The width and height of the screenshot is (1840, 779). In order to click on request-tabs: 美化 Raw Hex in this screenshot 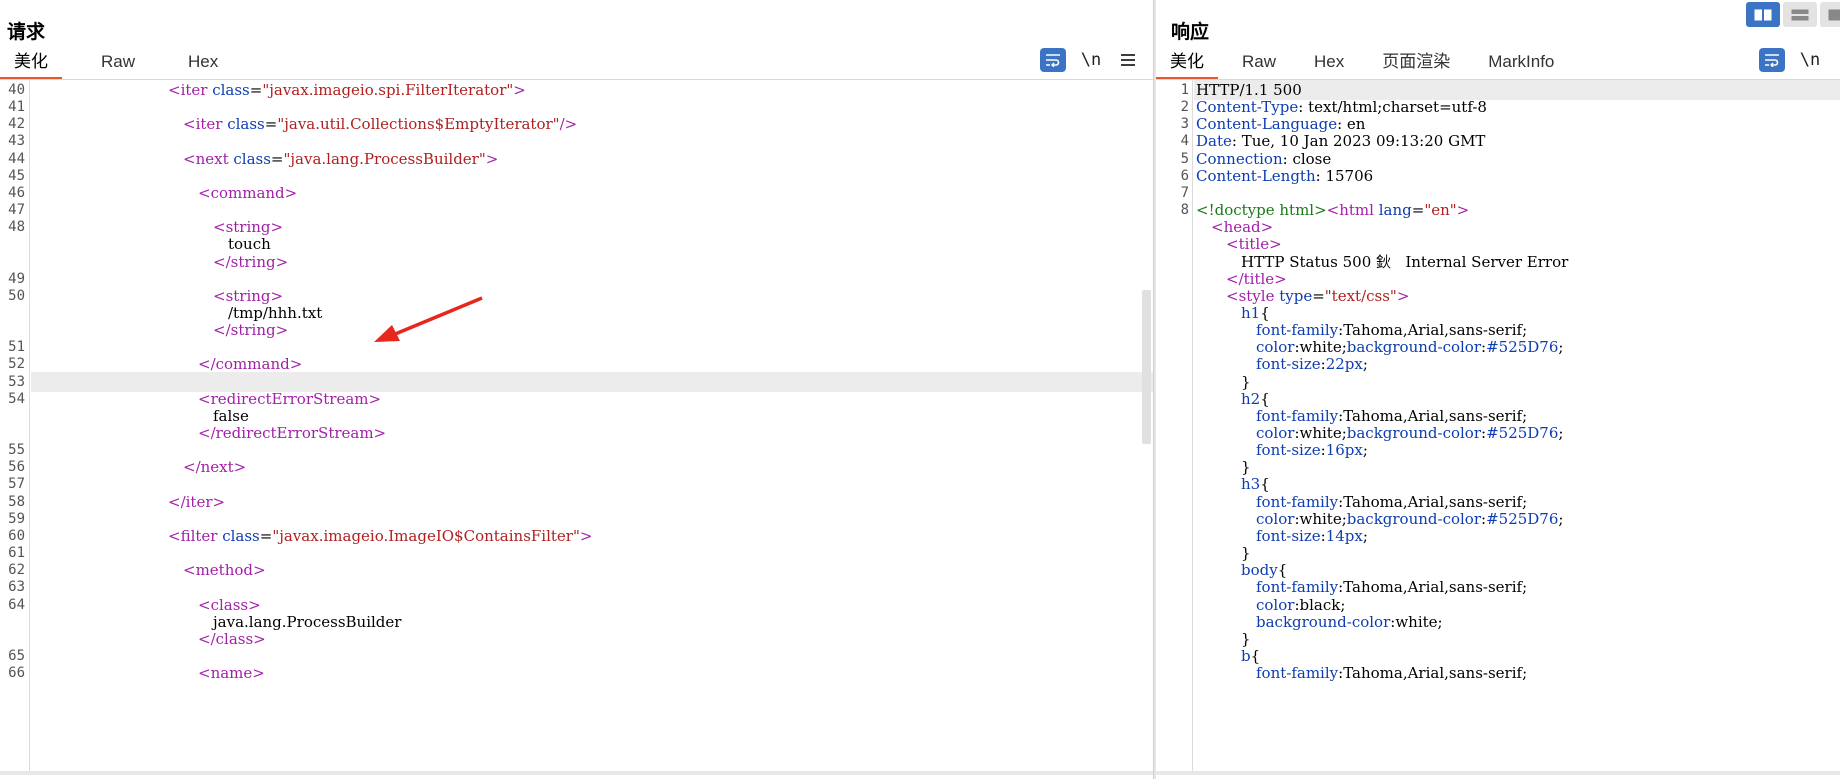, I will do `click(128, 66)`.